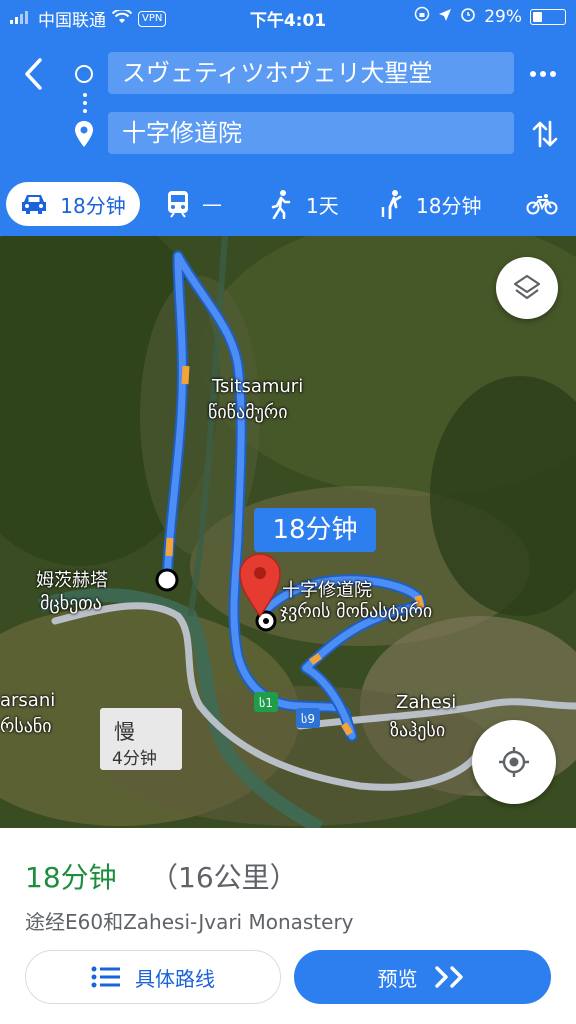 This screenshot has width=576, height=1024. I want to click on road-shield-s1: ს1, so click(266, 703).